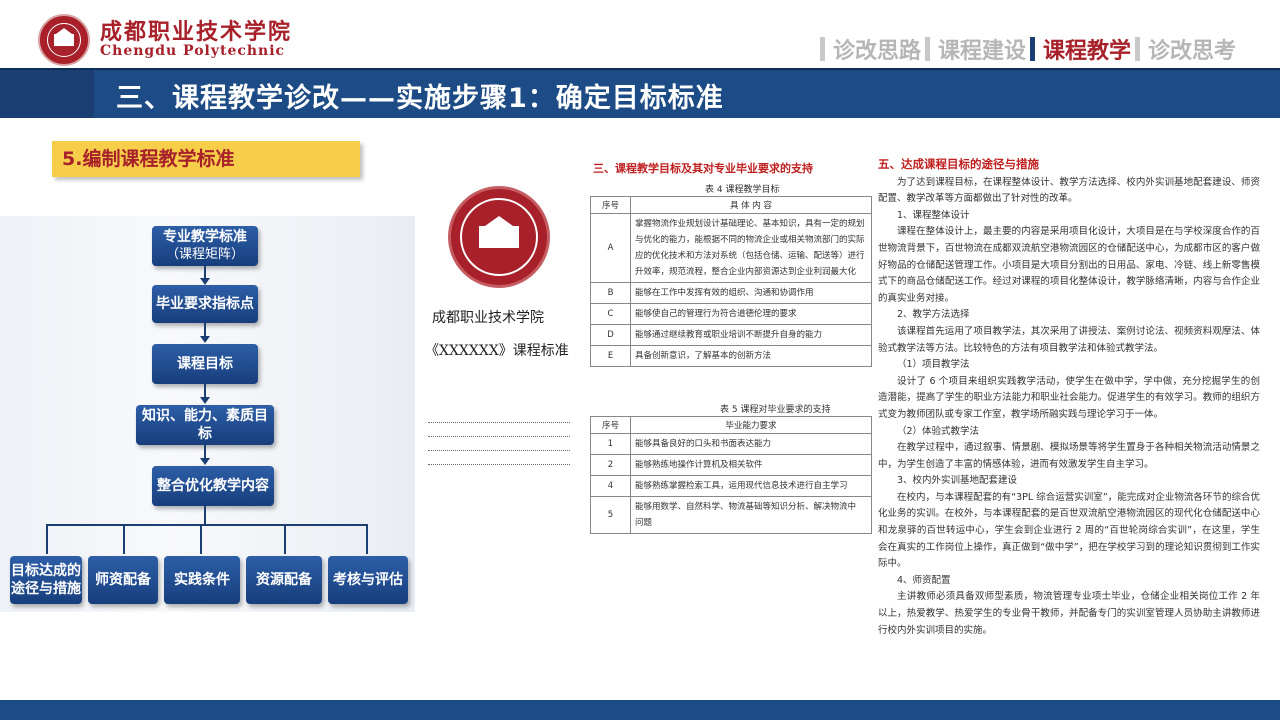 The width and height of the screenshot is (1280, 720). Describe the element at coordinates (46, 580) in the screenshot. I see `flow-leaf-pathways-measures: 目标达成的 途径与措施` at that location.